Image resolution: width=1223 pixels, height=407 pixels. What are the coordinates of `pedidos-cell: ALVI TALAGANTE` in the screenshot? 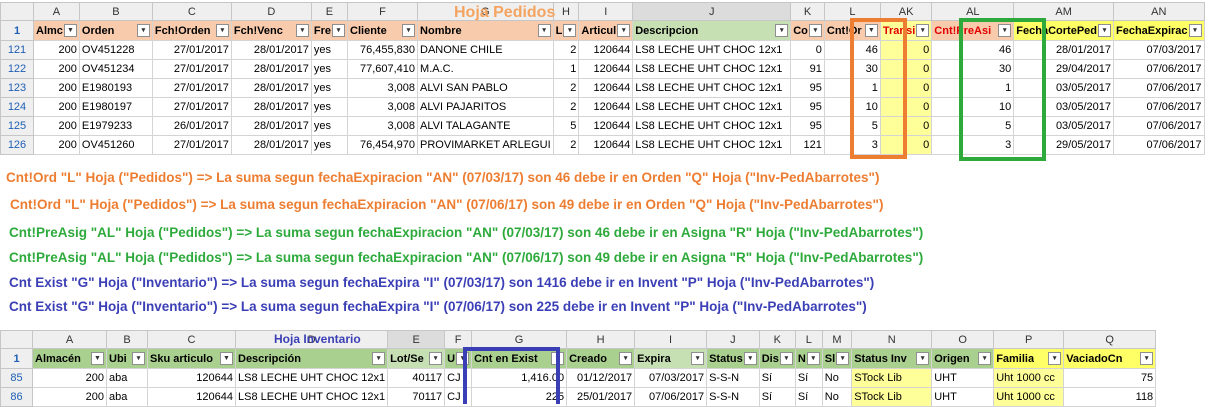 It's located at (485, 126).